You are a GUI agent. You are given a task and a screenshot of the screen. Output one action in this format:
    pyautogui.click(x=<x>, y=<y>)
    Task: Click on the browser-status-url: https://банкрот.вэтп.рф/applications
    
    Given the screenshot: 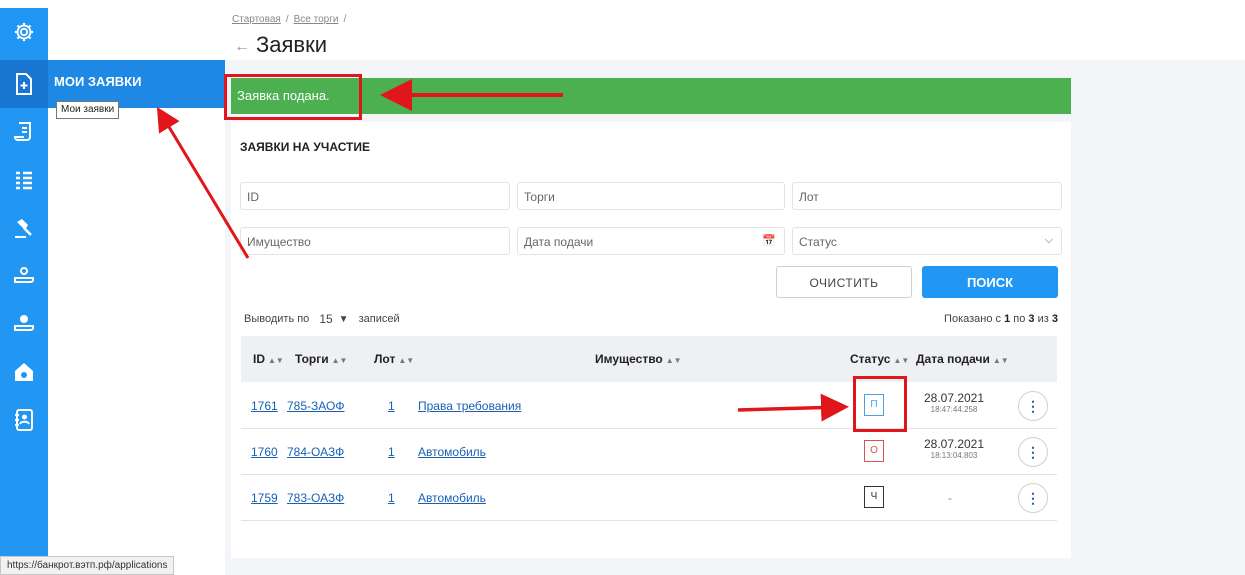 What is the action you would take?
    pyautogui.click(x=87, y=565)
    